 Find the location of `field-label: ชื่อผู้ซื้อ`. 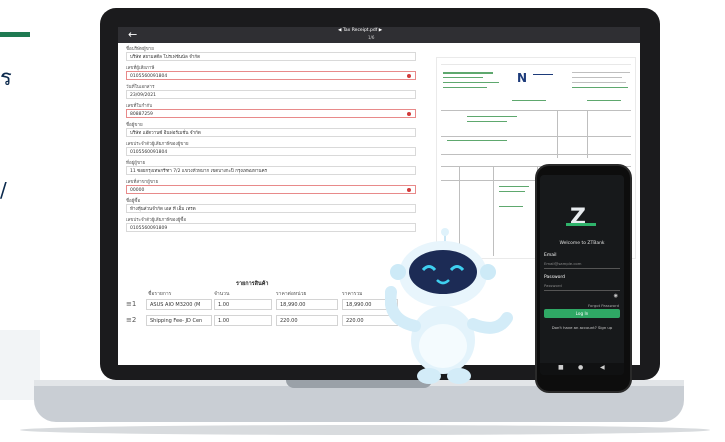

field-label: ชื่อผู้ซื้อ is located at coordinates (133, 201).